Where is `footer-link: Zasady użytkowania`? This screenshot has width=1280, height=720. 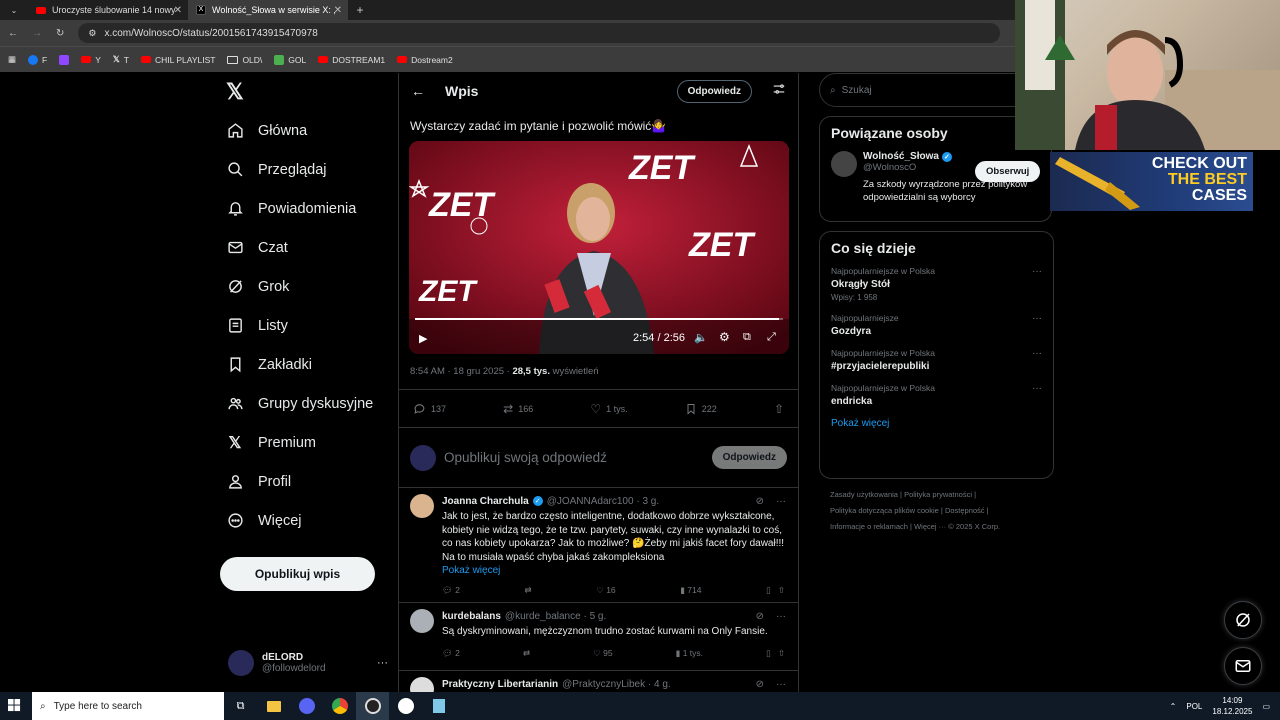
footer-link: Zasady użytkowania is located at coordinates (864, 494).